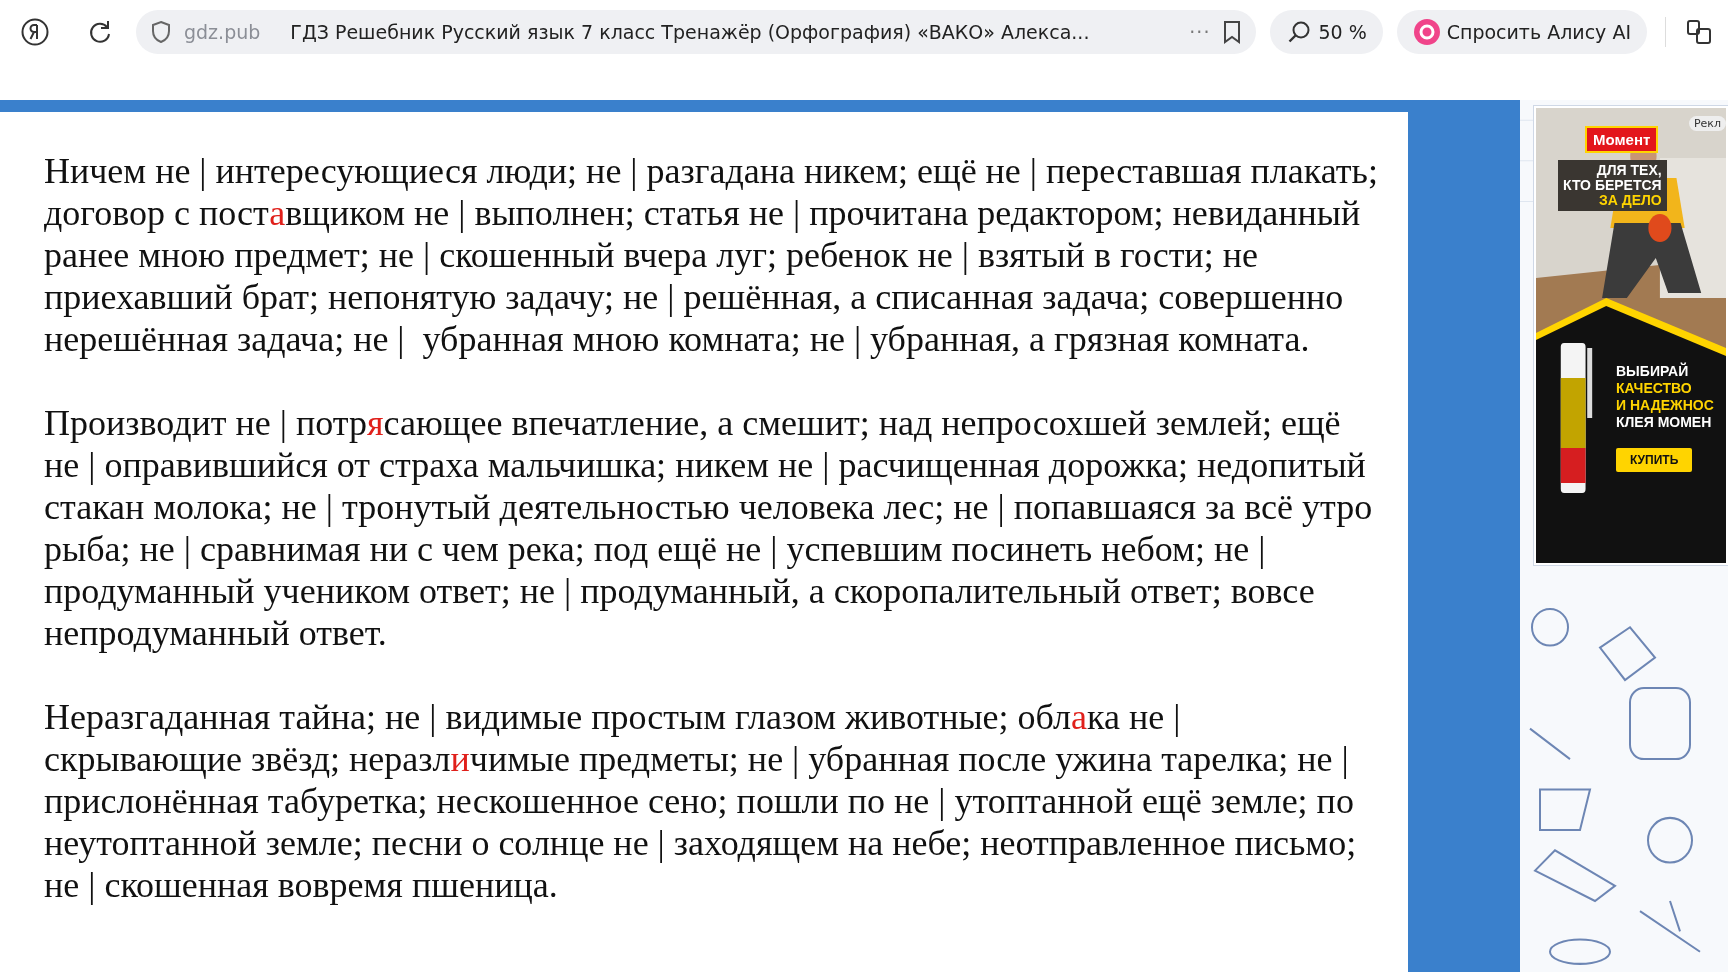  Describe the element at coordinates (222, 32) in the screenshot. I see `site-domain: gdz.pub` at that location.